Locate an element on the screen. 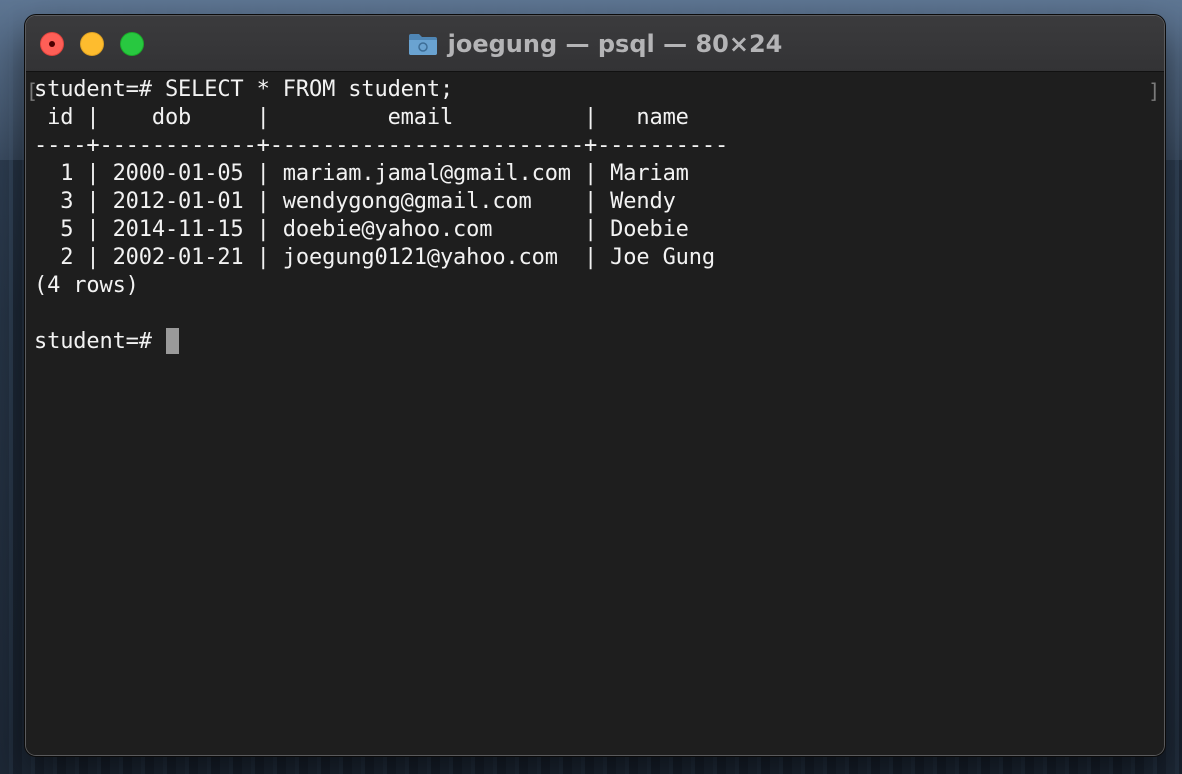 The image size is (1182, 774). window-title-group: joegung — psql — 80×24 is located at coordinates (595, 43).